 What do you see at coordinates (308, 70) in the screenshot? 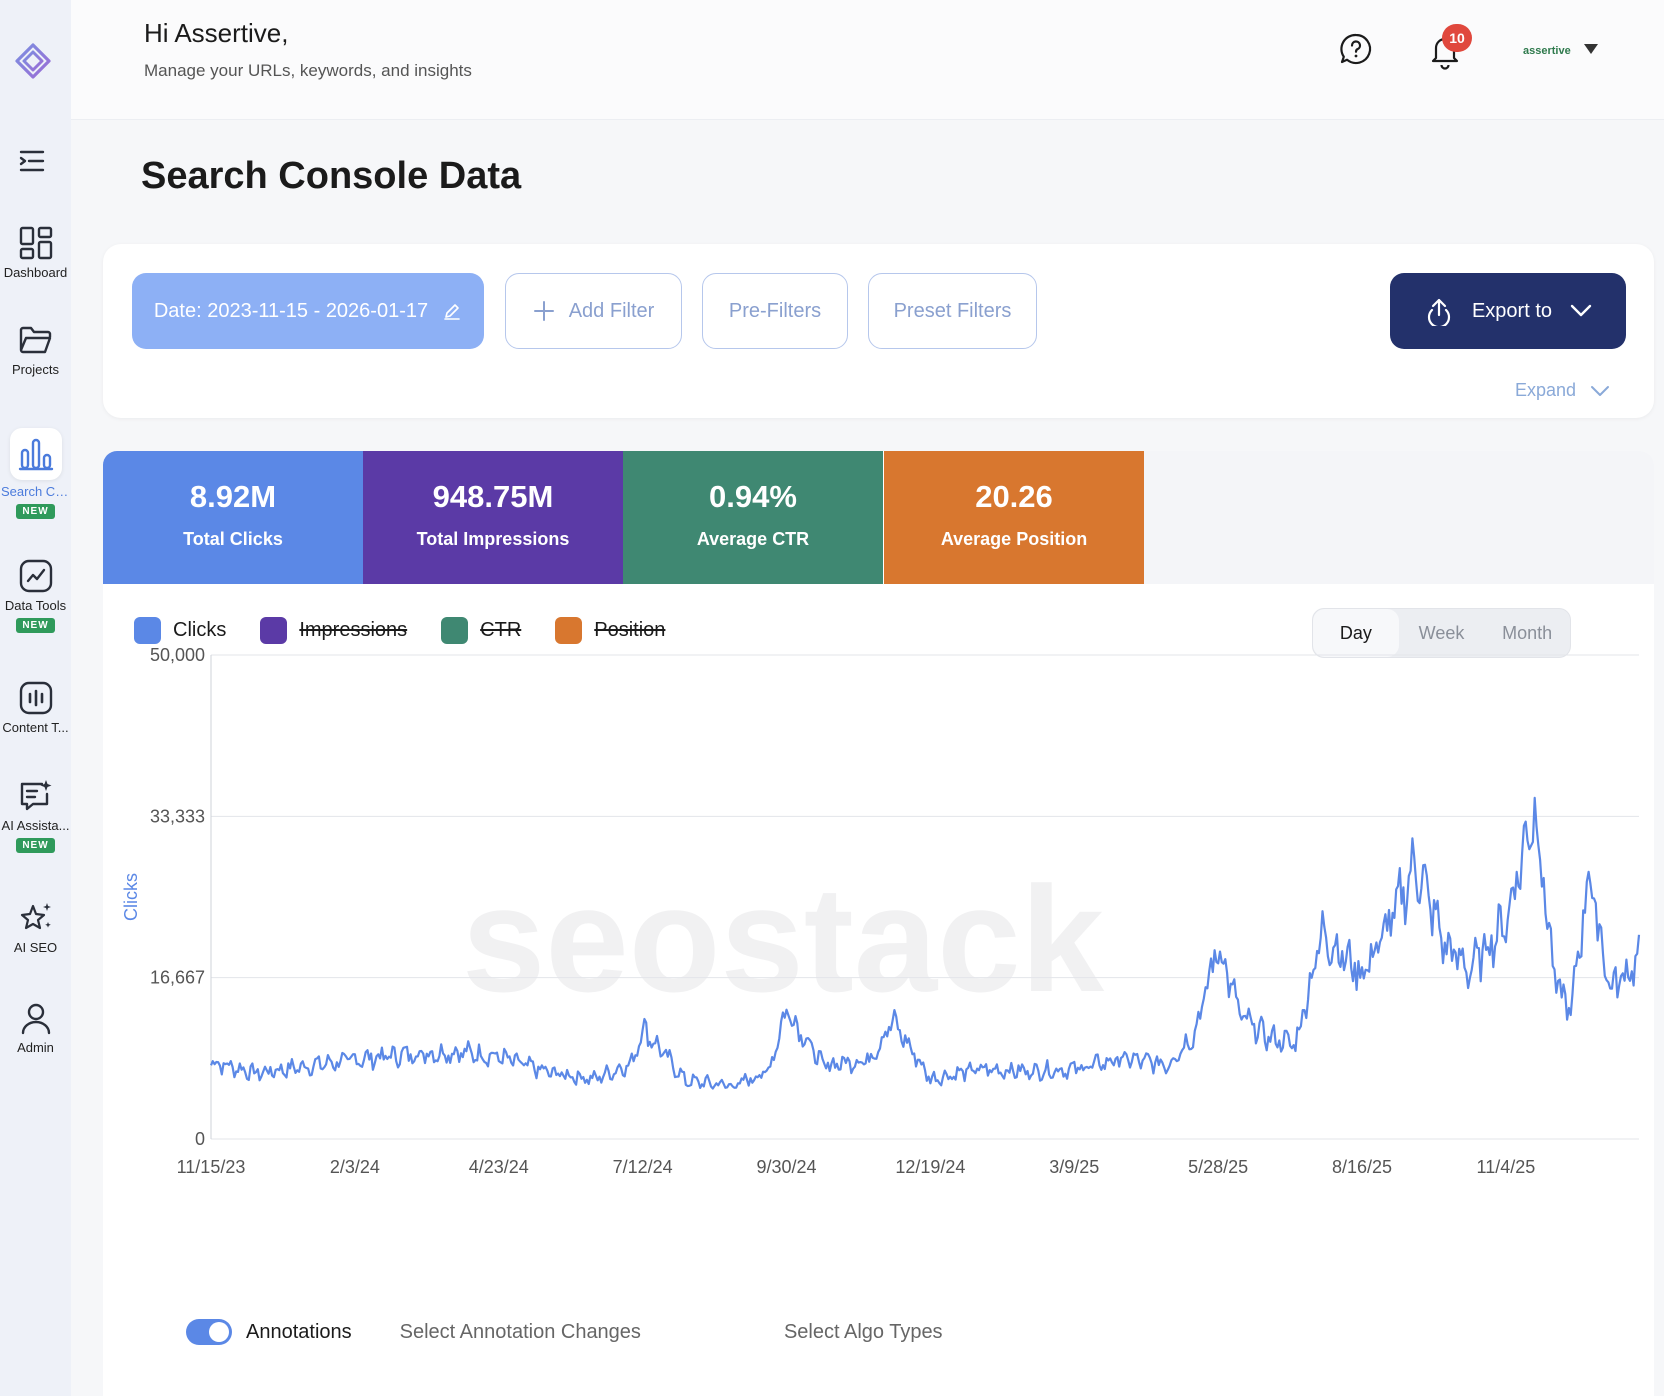
I see `greeting-subtitle: Manage your URLs, keywords, and insights` at bounding box center [308, 70].